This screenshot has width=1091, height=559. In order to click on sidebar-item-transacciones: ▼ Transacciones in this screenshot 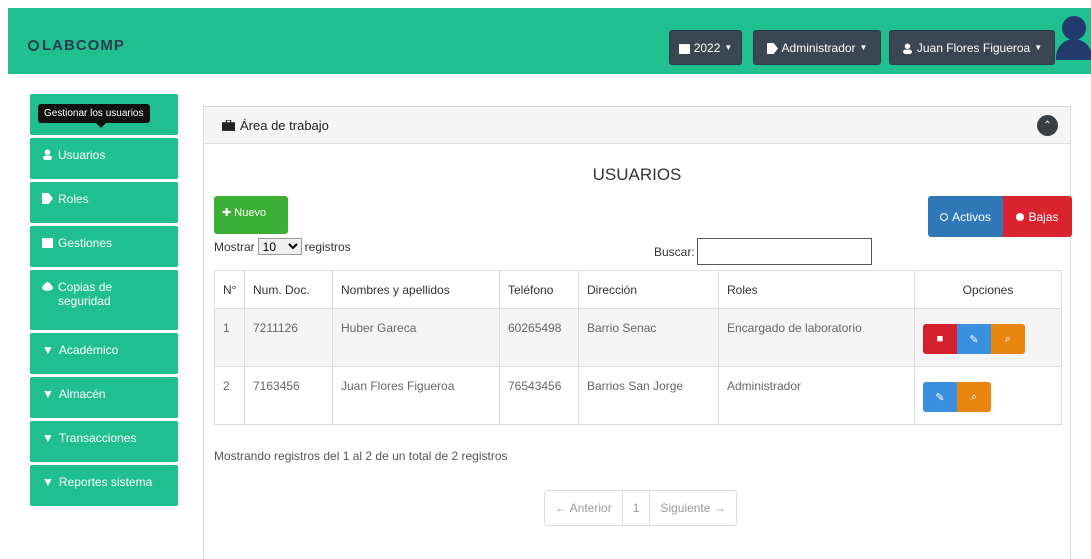, I will do `click(104, 441)`.